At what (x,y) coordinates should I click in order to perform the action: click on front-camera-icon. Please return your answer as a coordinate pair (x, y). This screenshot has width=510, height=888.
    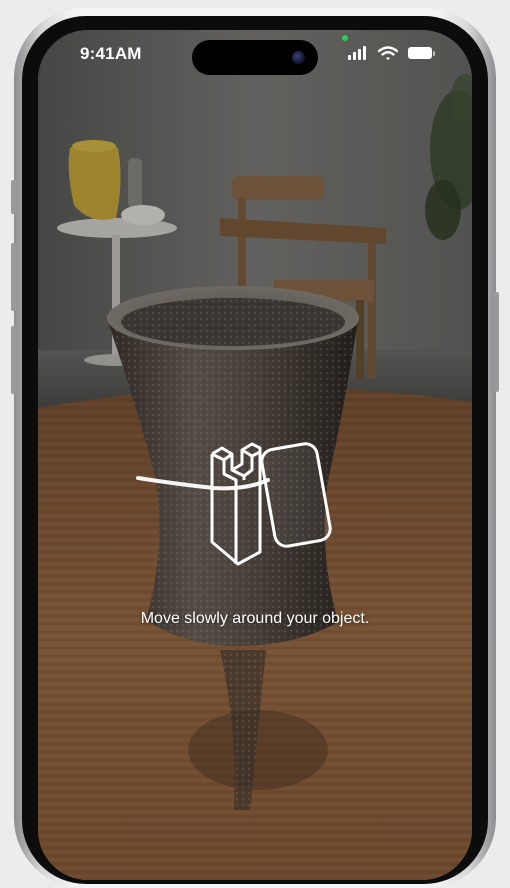
    Looking at the image, I should click on (298, 57).